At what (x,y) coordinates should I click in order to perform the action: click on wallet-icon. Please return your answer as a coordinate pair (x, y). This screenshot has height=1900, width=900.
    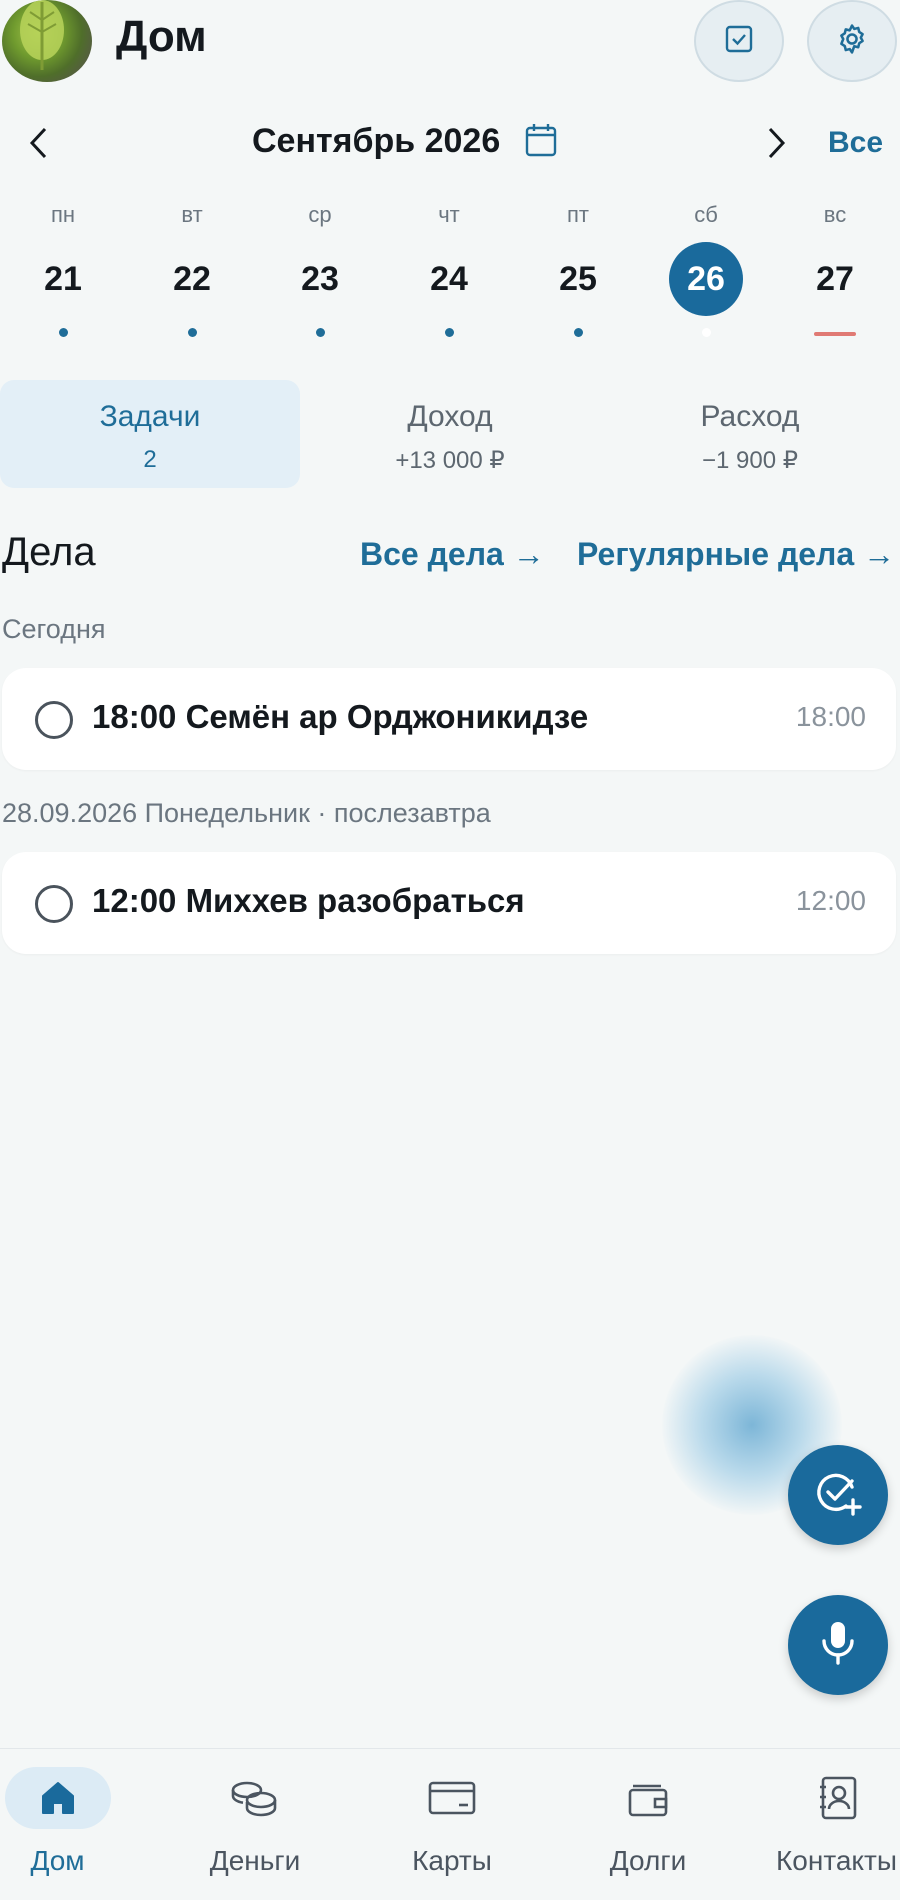
    Looking at the image, I should click on (648, 1798).